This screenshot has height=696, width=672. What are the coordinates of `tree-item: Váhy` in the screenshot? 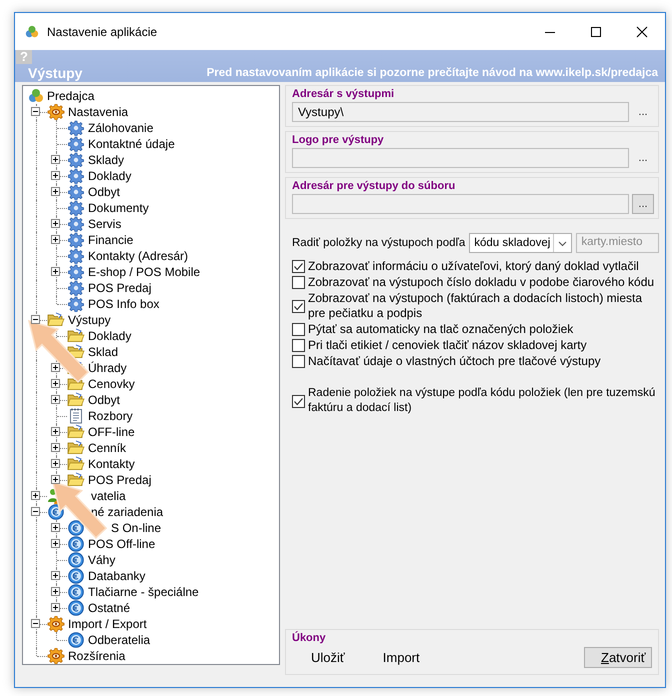 It's located at (102, 560).